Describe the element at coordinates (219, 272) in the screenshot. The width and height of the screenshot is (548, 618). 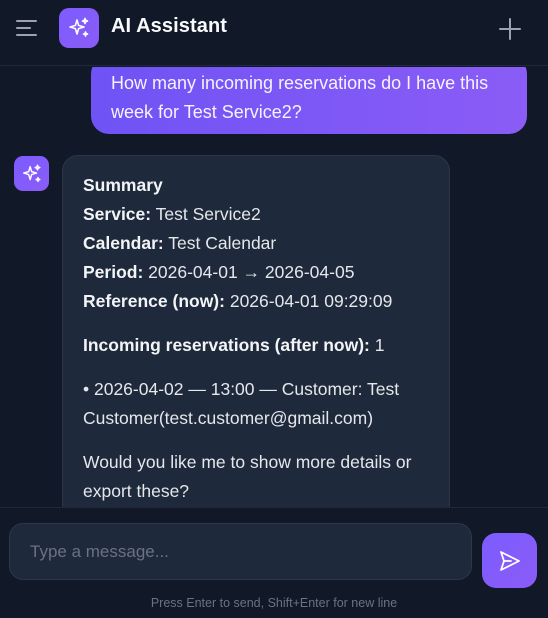
I see `period-row: Period: 2026-04-01 → 2026-04-05` at that location.